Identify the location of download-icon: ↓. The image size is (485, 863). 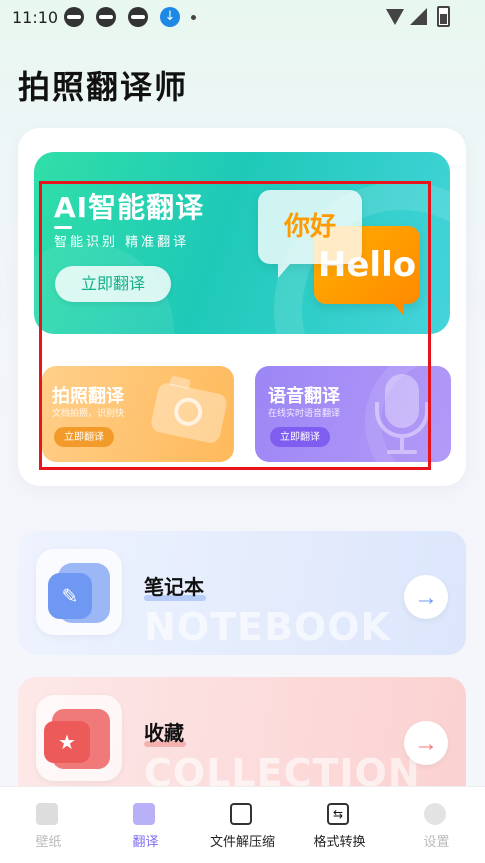
(170, 17).